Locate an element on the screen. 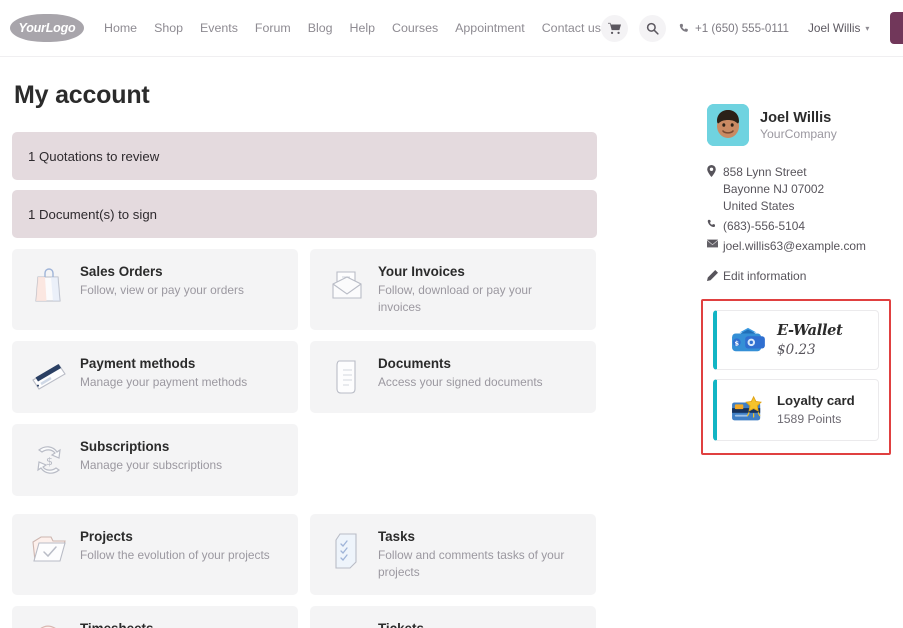 The image size is (903, 628). chevron-down-icon: ▾ is located at coordinates (867, 28).